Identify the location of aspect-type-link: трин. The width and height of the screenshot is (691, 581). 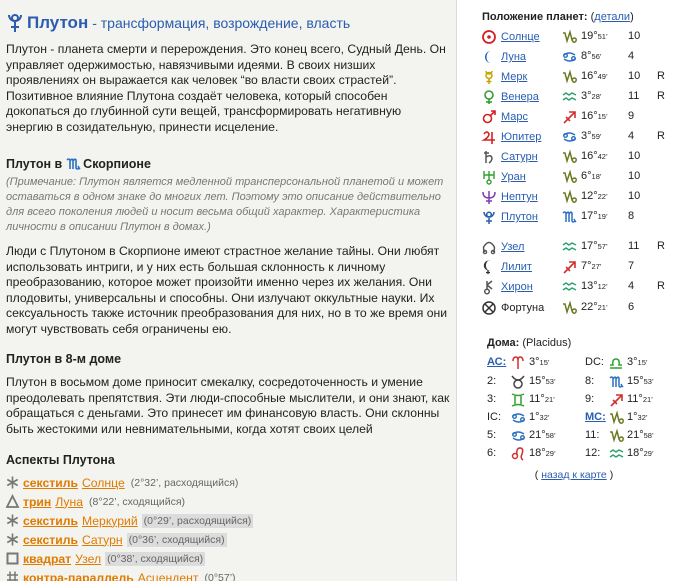
(37, 502).